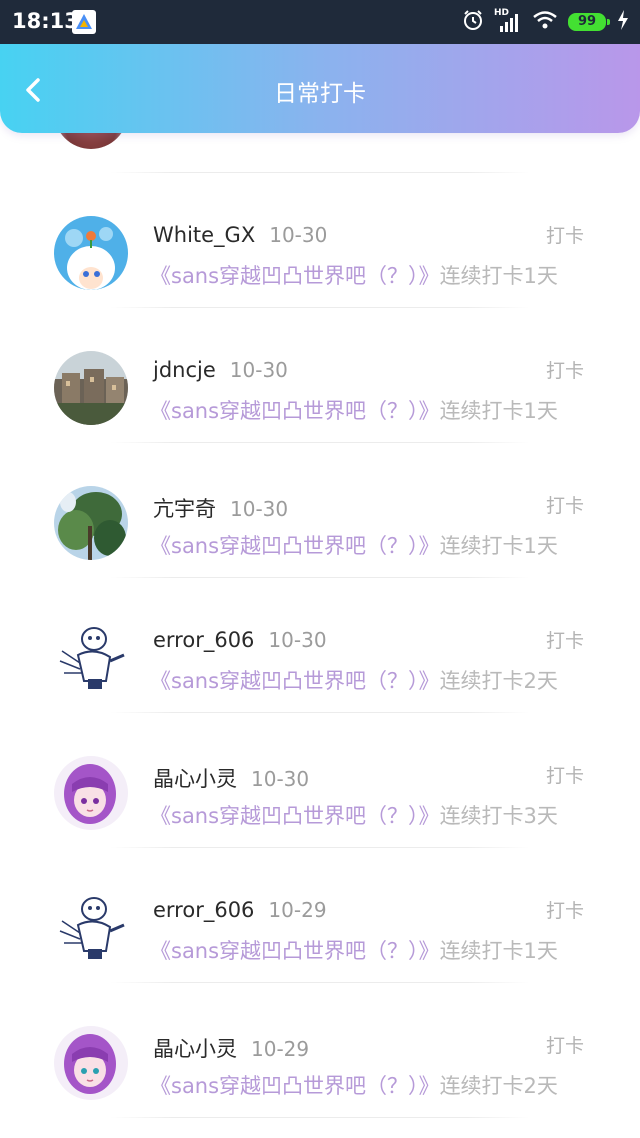 This screenshot has height=1138, width=640. Describe the element at coordinates (184, 509) in the screenshot. I see `username: 亢宇奇` at that location.